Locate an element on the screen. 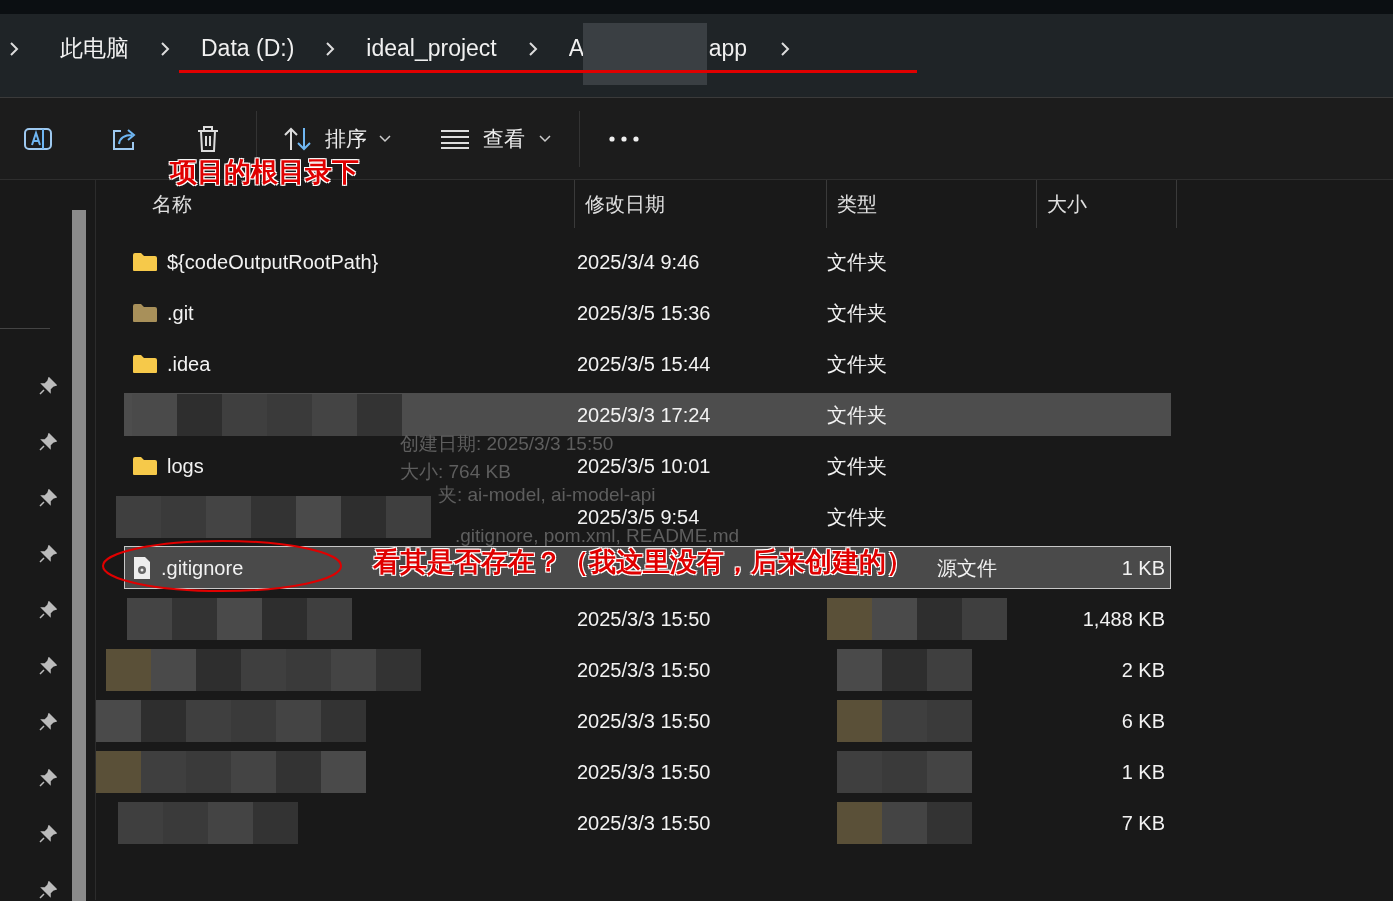 Image resolution: width=1393 pixels, height=901 pixels. date-cell: 2025/3/3 17:24 is located at coordinates (644, 414).